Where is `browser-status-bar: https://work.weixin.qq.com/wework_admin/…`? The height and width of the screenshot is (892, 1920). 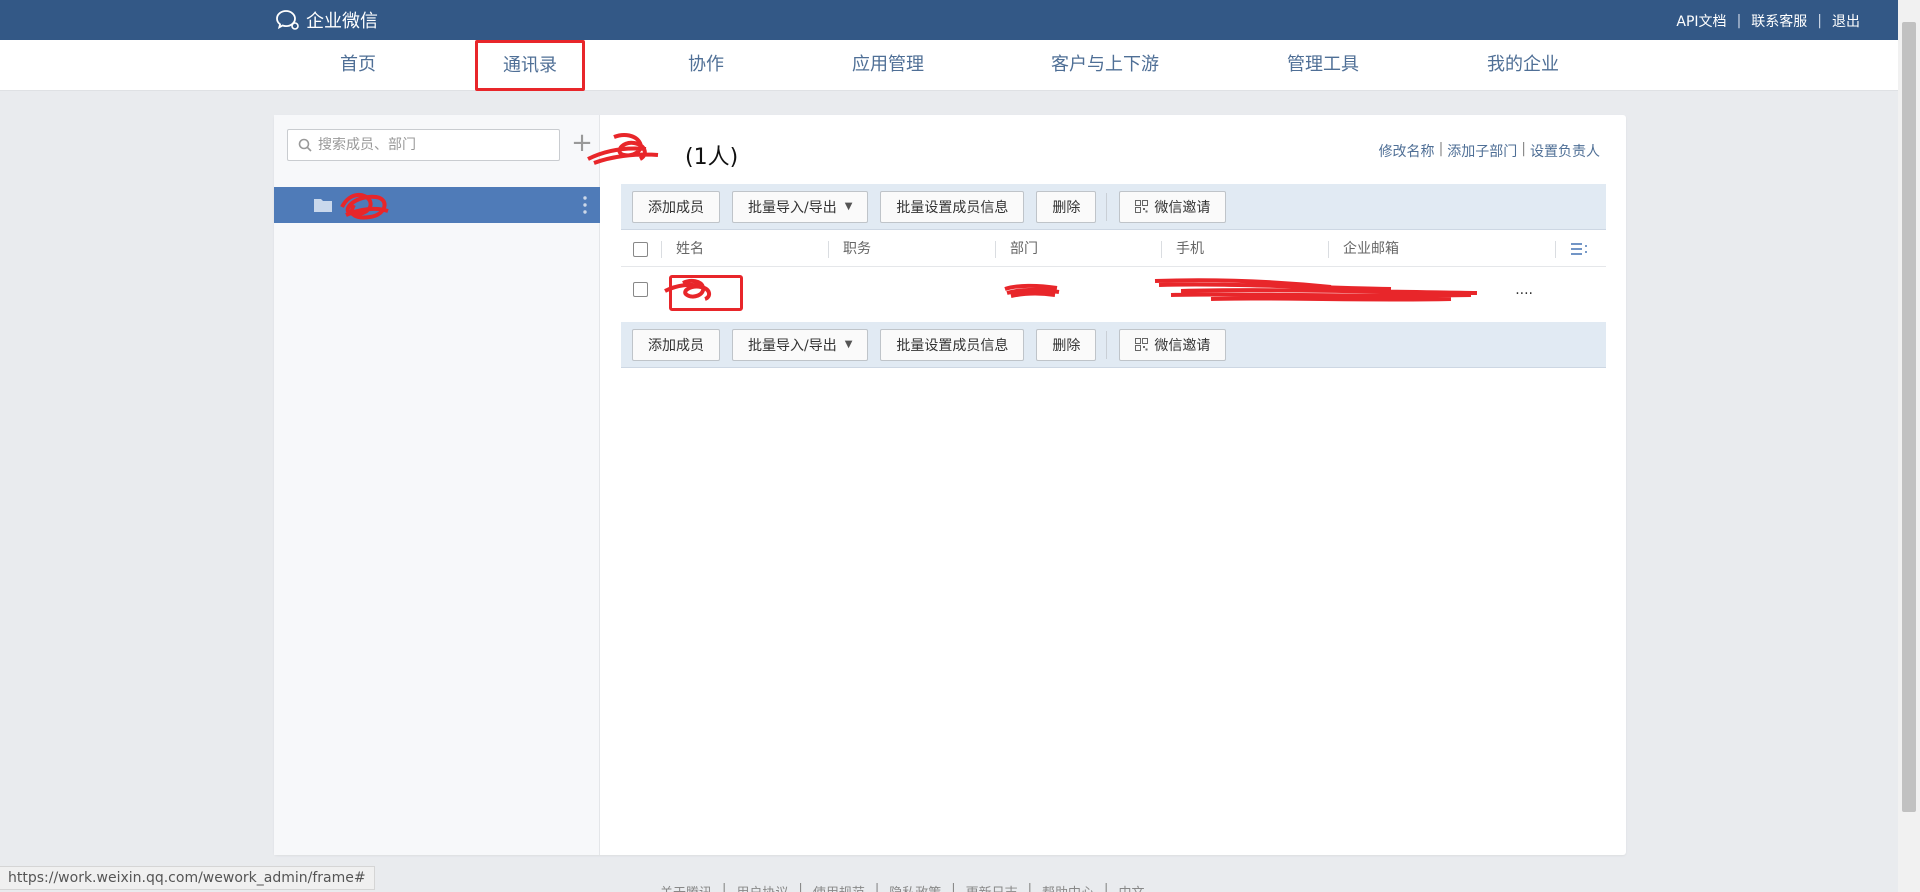
browser-status-bar: https://work.weixin.qq.com/wework_admin/… is located at coordinates (187, 878).